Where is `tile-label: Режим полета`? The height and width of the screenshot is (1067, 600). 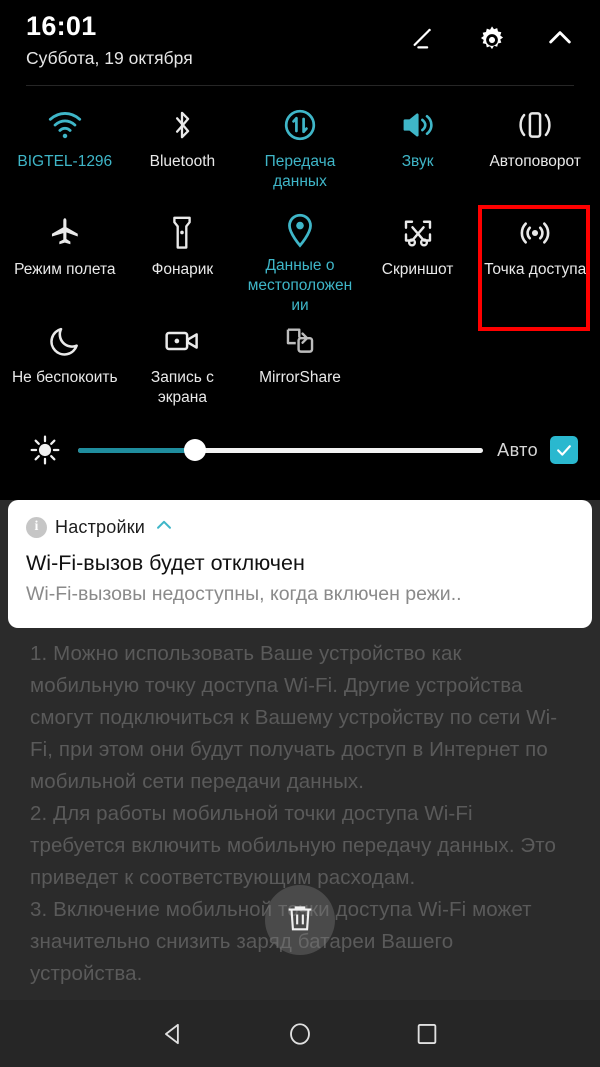
tile-label: Режим полета is located at coordinates (65, 269).